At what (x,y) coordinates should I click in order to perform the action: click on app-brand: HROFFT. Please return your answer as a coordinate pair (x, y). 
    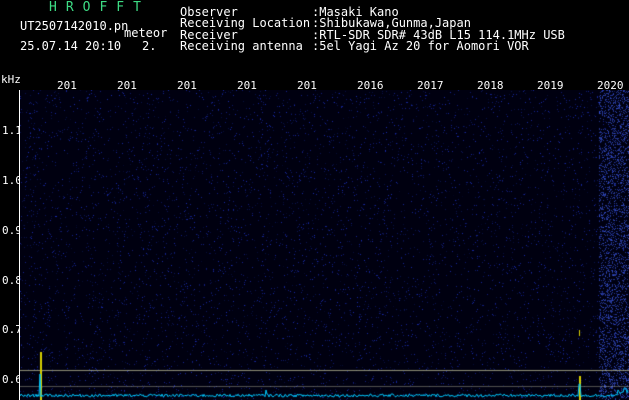
    Looking at the image, I should click on (99, 7).